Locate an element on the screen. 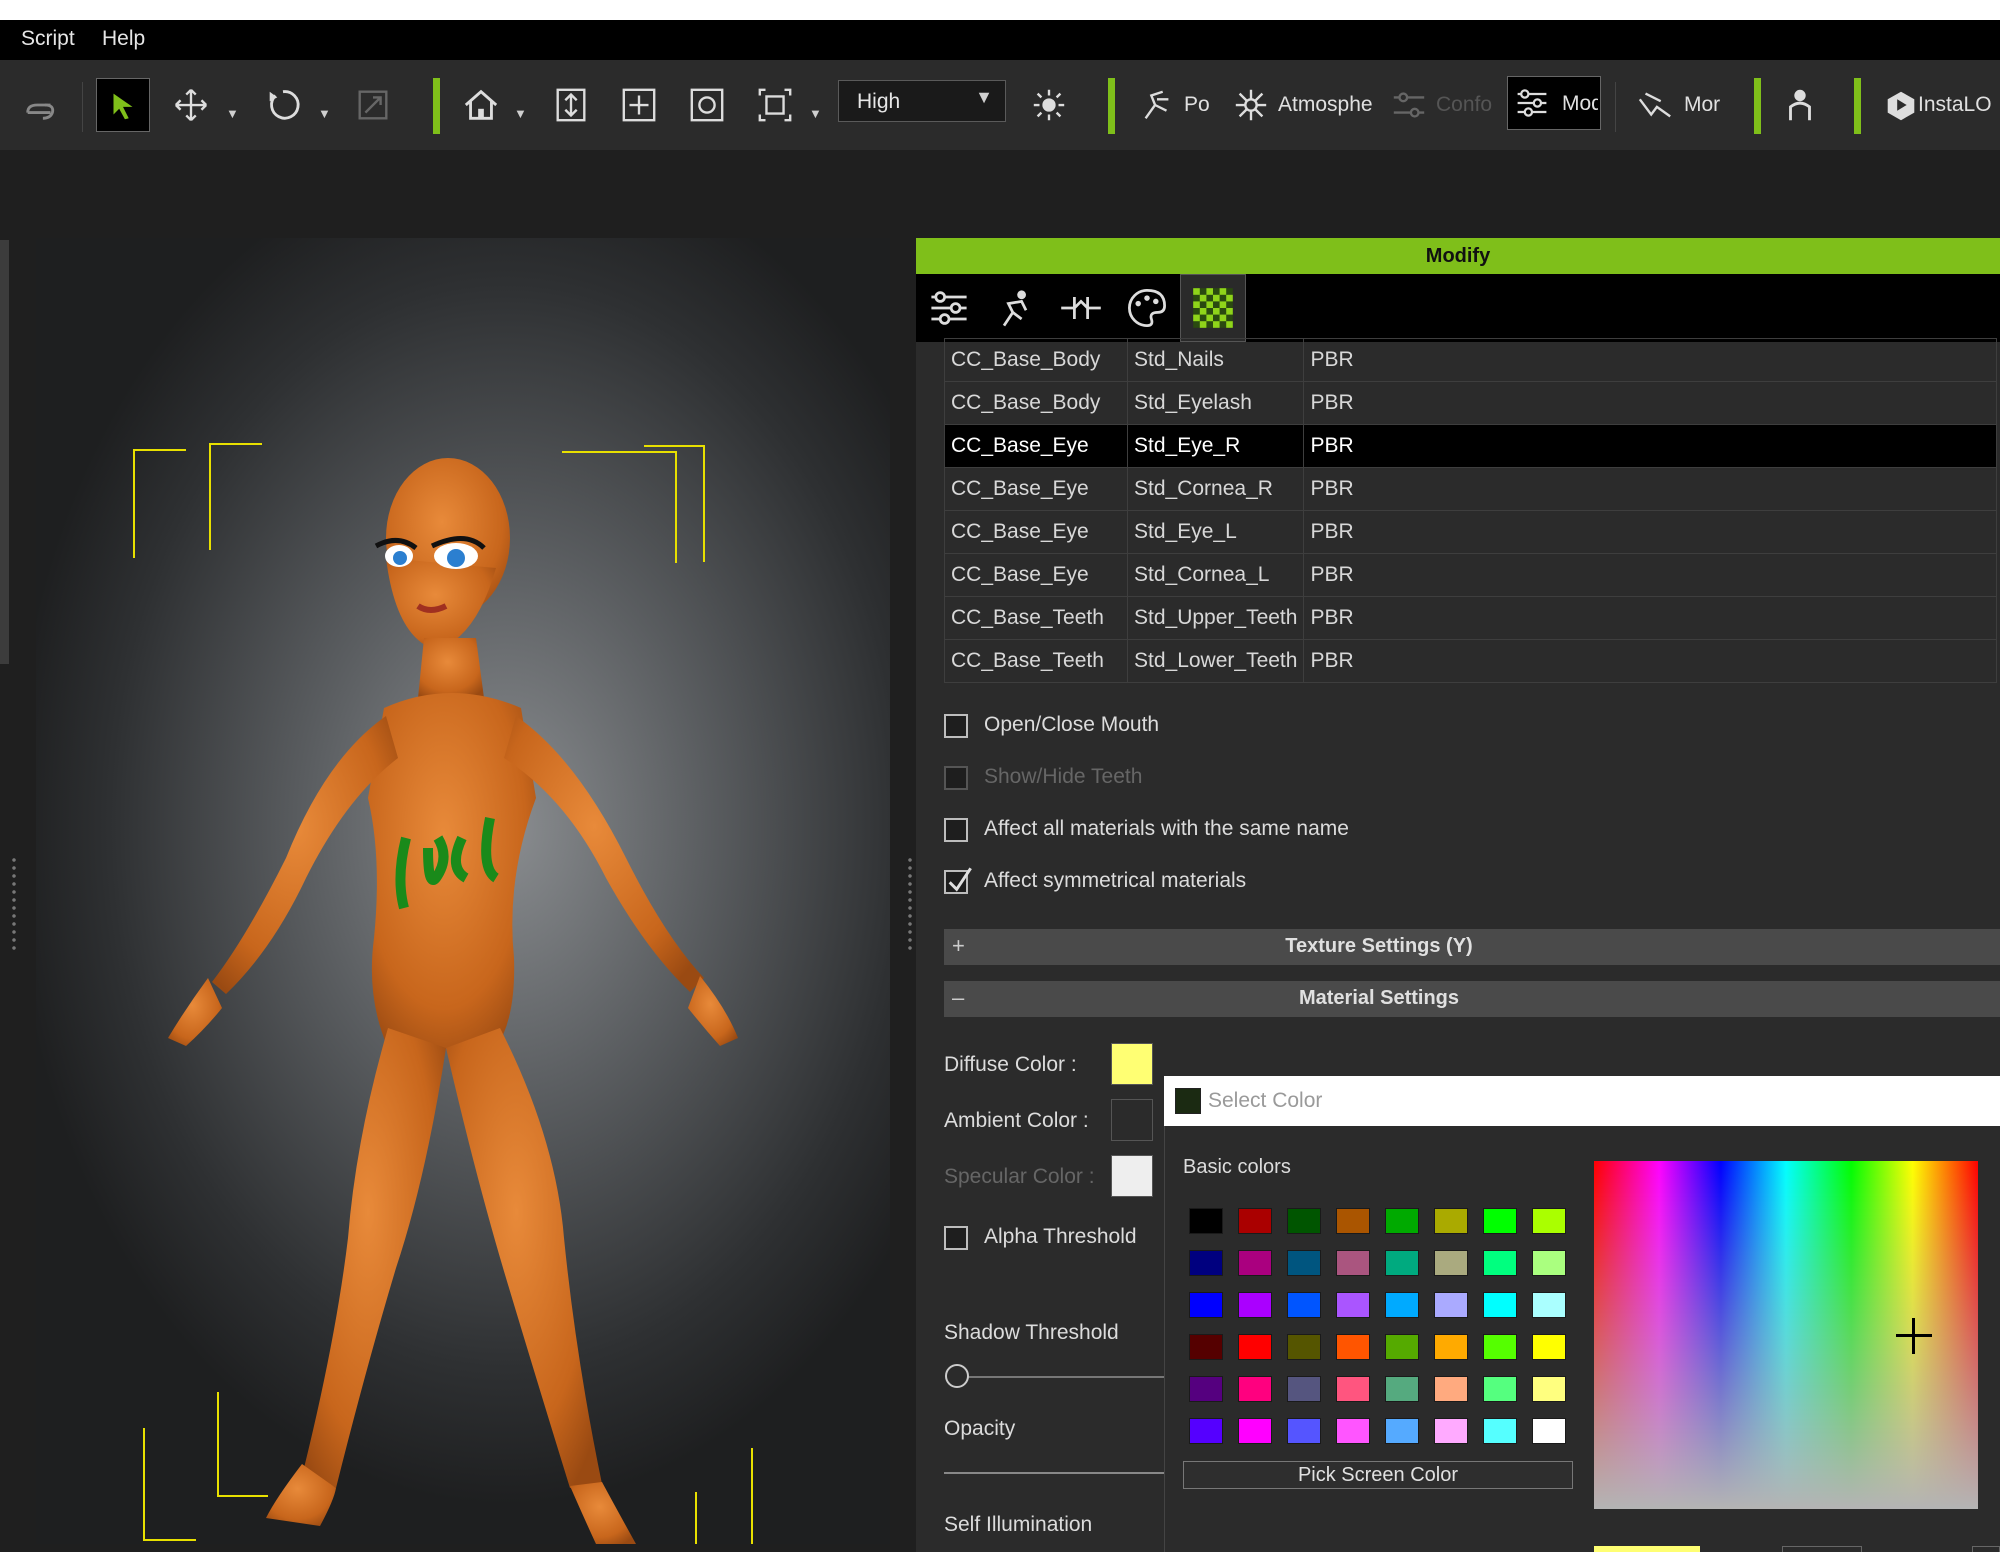 This screenshot has width=2000, height=1552. tab-appearance is located at coordinates (1147, 308).